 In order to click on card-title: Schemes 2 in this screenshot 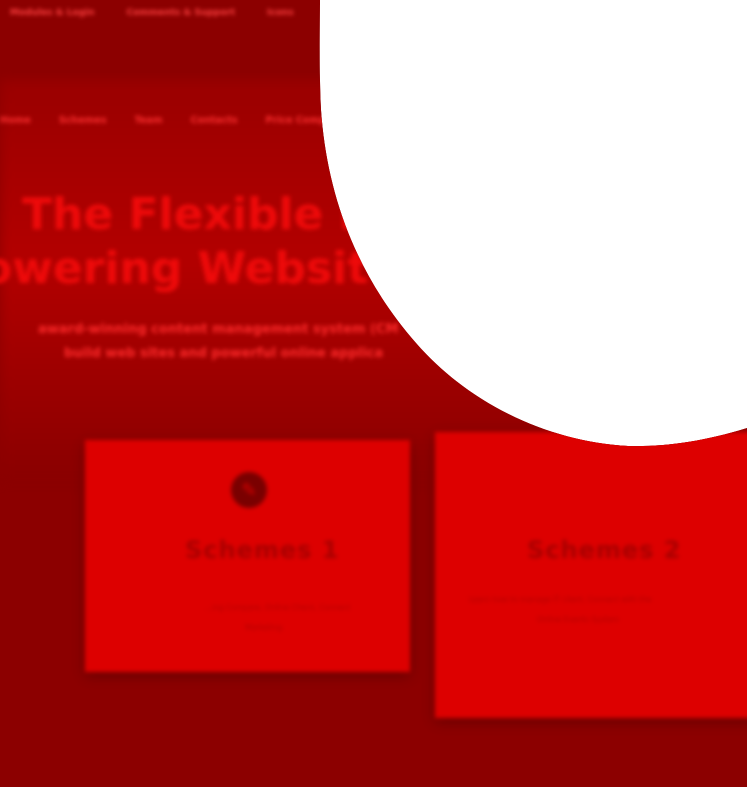, I will do `click(604, 550)`.